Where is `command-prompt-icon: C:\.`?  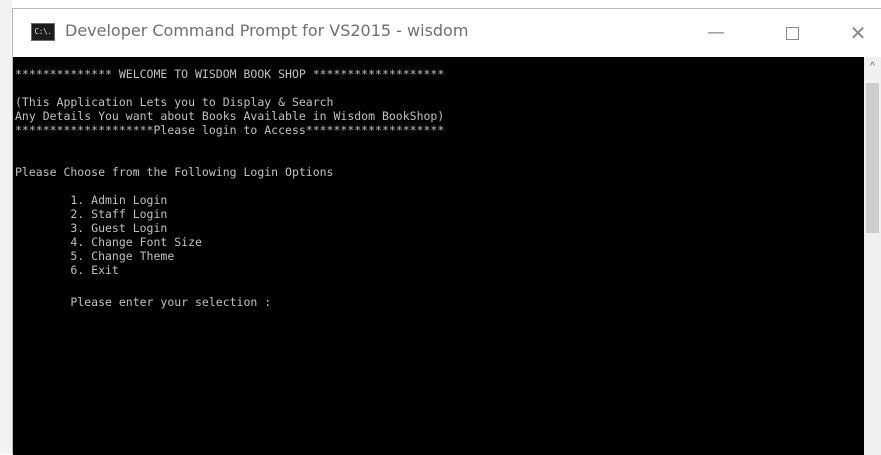 command-prompt-icon: C:\. is located at coordinates (43, 32).